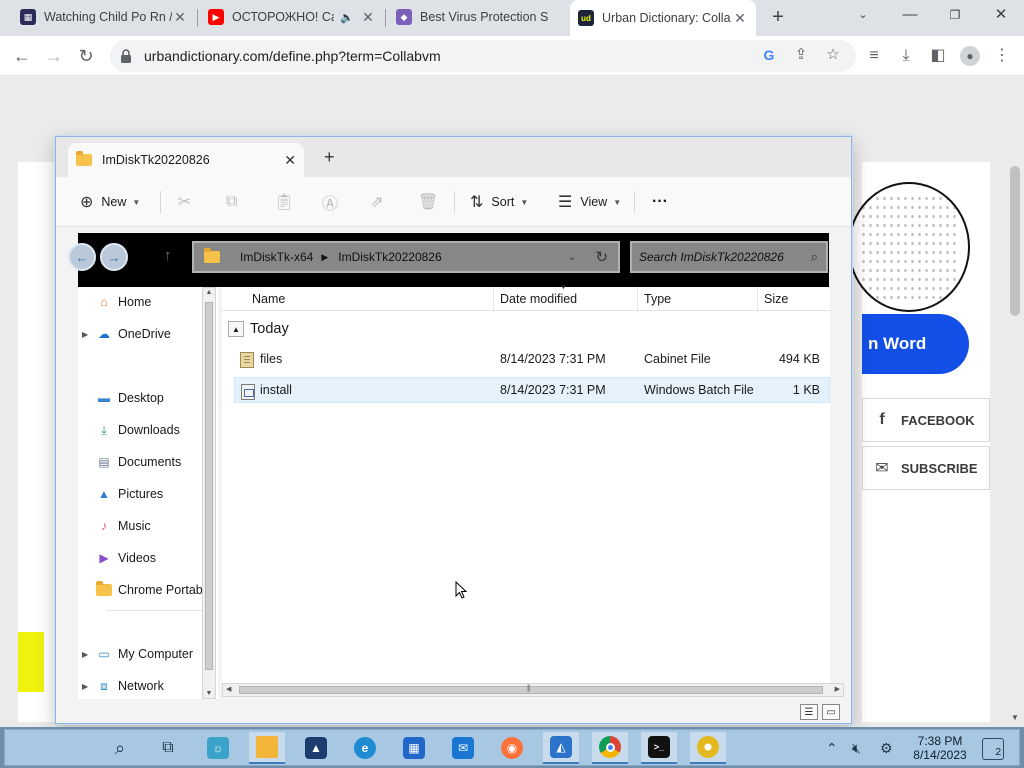 The height and width of the screenshot is (768, 1024). Describe the element at coordinates (276, 257) in the screenshot. I see `breadcrumb-segment: ImDiskTk-x64` at that location.